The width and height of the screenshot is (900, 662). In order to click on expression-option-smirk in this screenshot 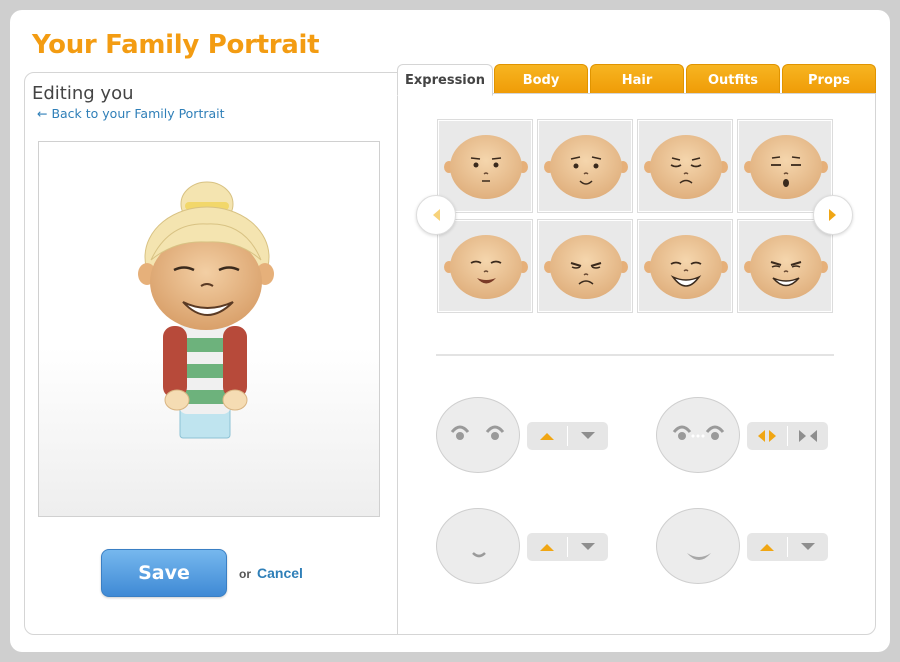, I will do `click(585, 166)`.